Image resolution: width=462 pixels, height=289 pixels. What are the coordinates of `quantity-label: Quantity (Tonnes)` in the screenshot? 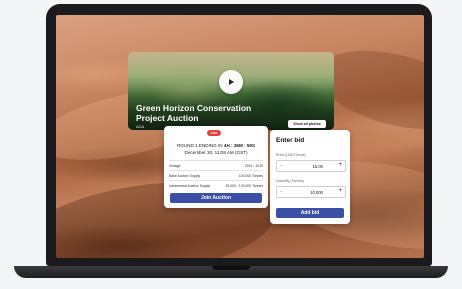 It's located at (290, 181).